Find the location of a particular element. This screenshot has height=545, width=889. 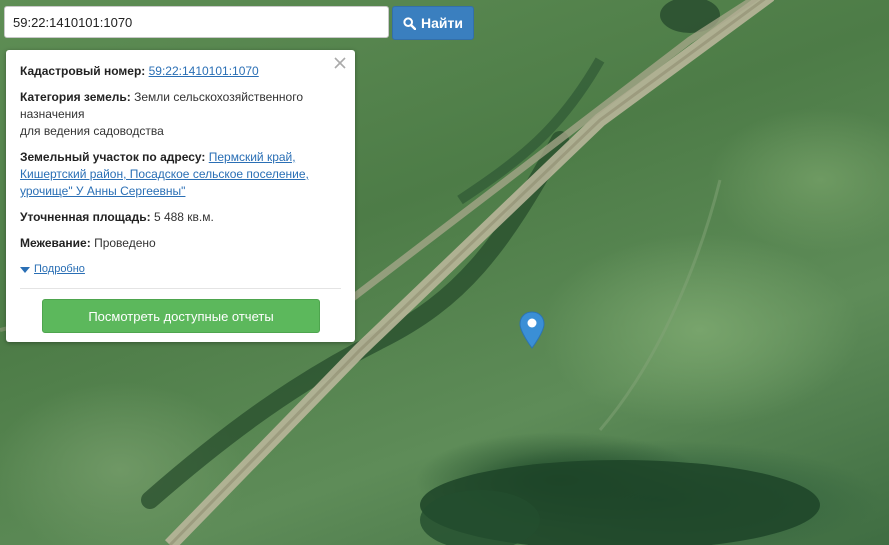

category-label: Категория земель: is located at coordinates (75, 97).